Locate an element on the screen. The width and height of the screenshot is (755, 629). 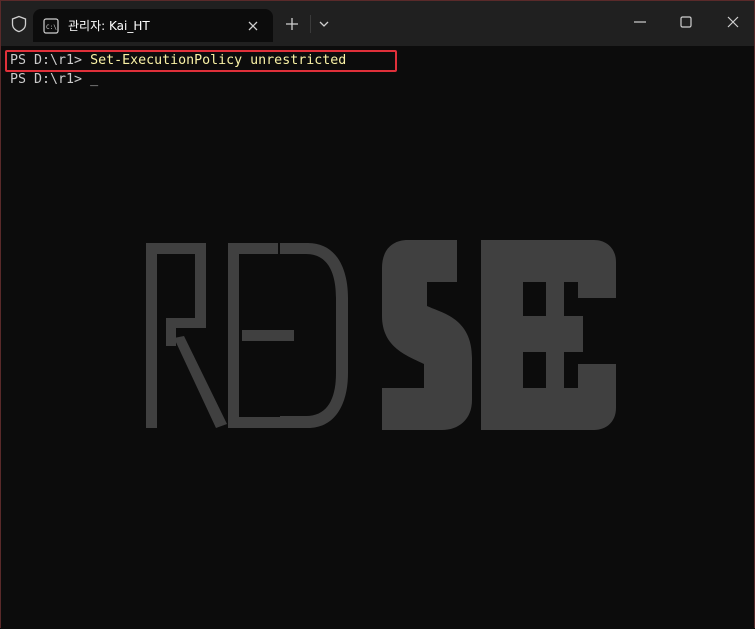
cursor: _ is located at coordinates (94, 79).